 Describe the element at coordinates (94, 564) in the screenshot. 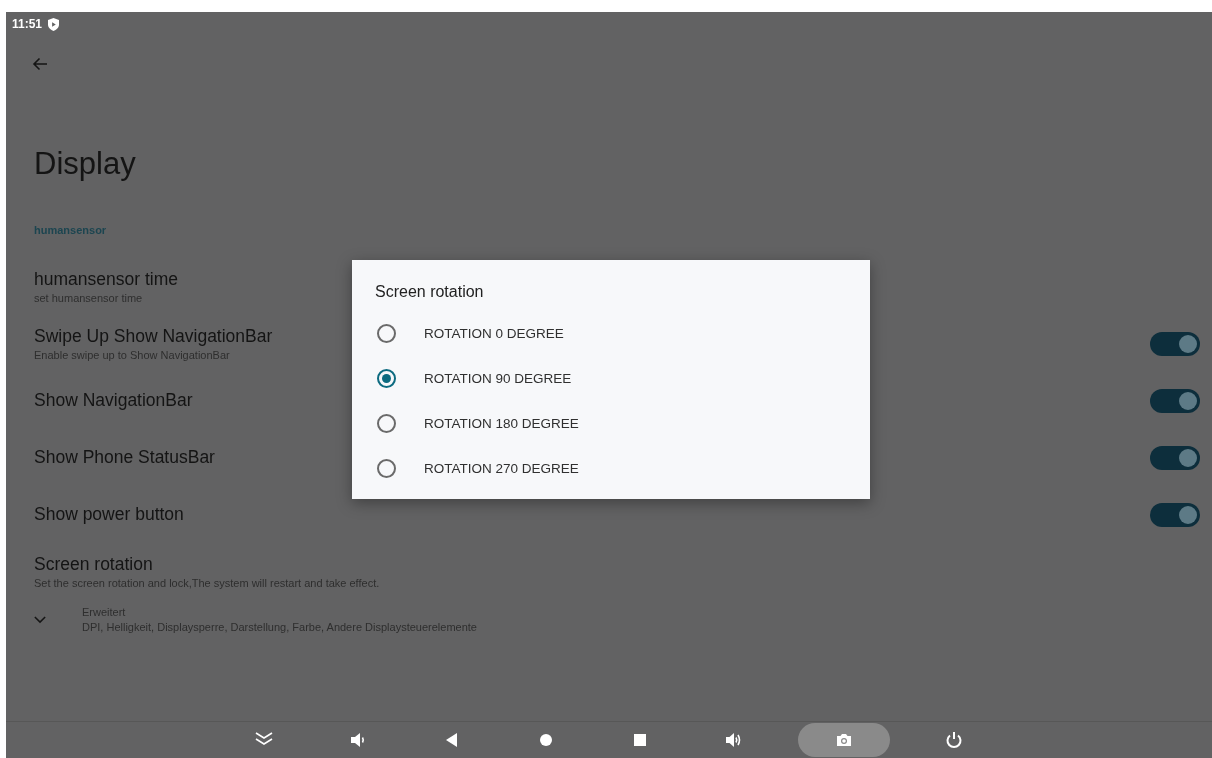

I see `setting-title: Screen rotation` at that location.